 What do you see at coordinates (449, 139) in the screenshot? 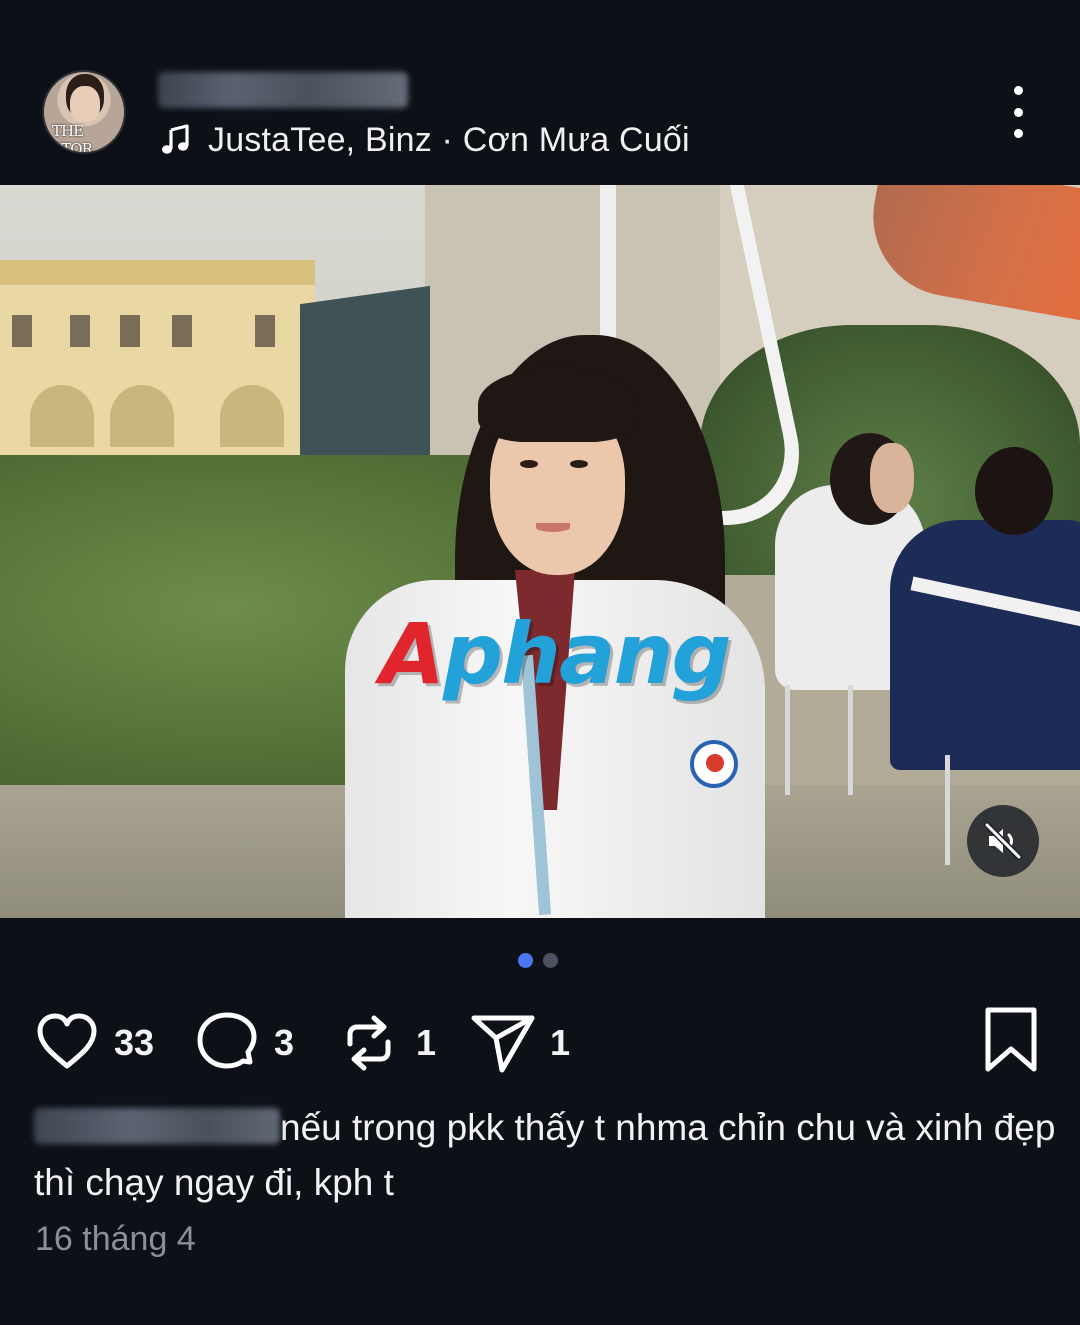
I see `music-title: JustaTee, Binz · Cơn Mưa Cuối` at bounding box center [449, 139].